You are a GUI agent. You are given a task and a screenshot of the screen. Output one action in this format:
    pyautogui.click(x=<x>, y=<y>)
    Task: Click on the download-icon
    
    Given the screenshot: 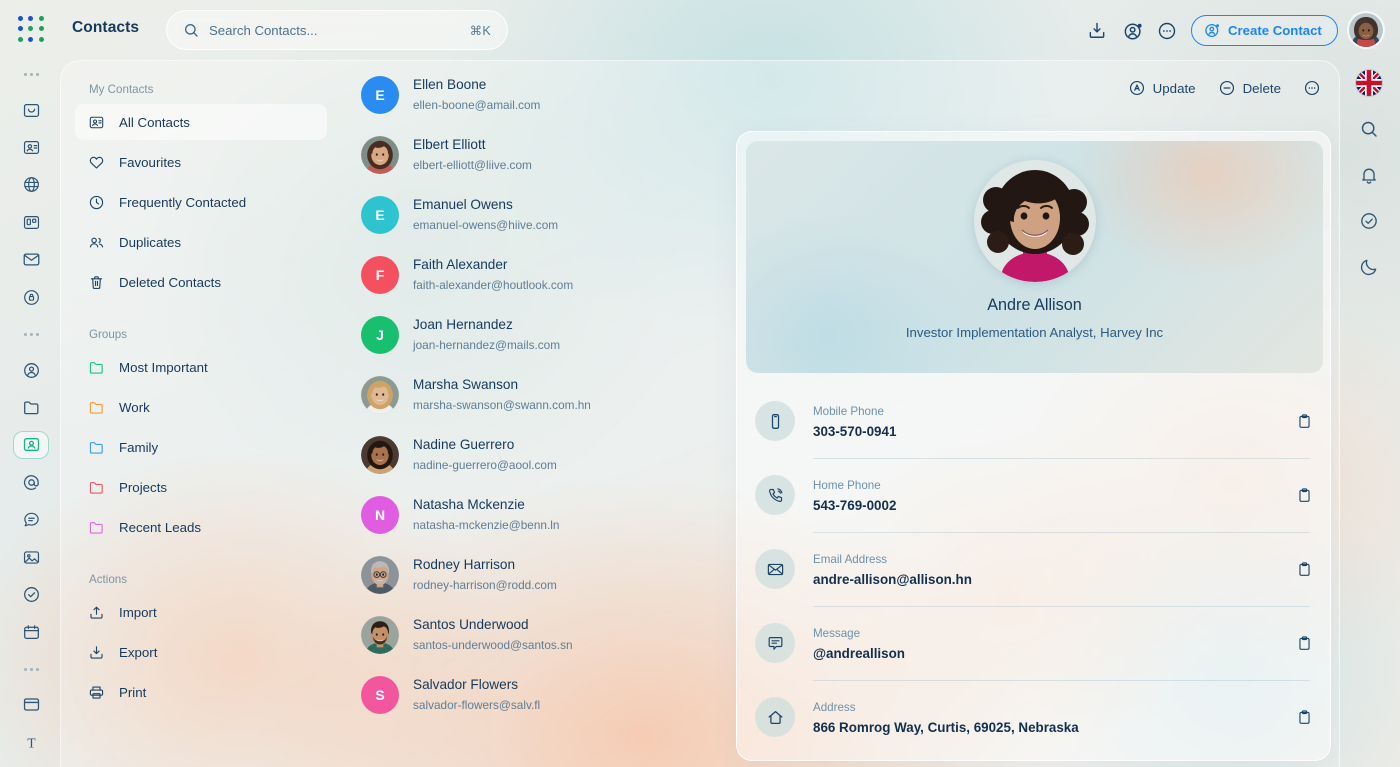 What is the action you would take?
    pyautogui.click(x=1097, y=31)
    